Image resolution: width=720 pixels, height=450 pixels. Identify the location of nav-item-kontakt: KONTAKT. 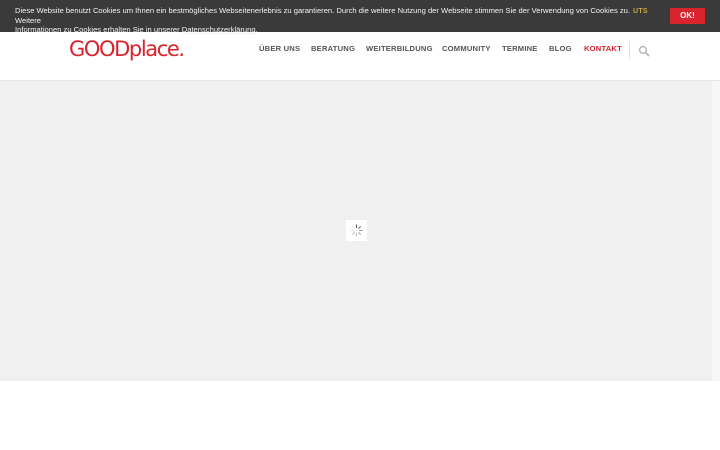
(603, 48).